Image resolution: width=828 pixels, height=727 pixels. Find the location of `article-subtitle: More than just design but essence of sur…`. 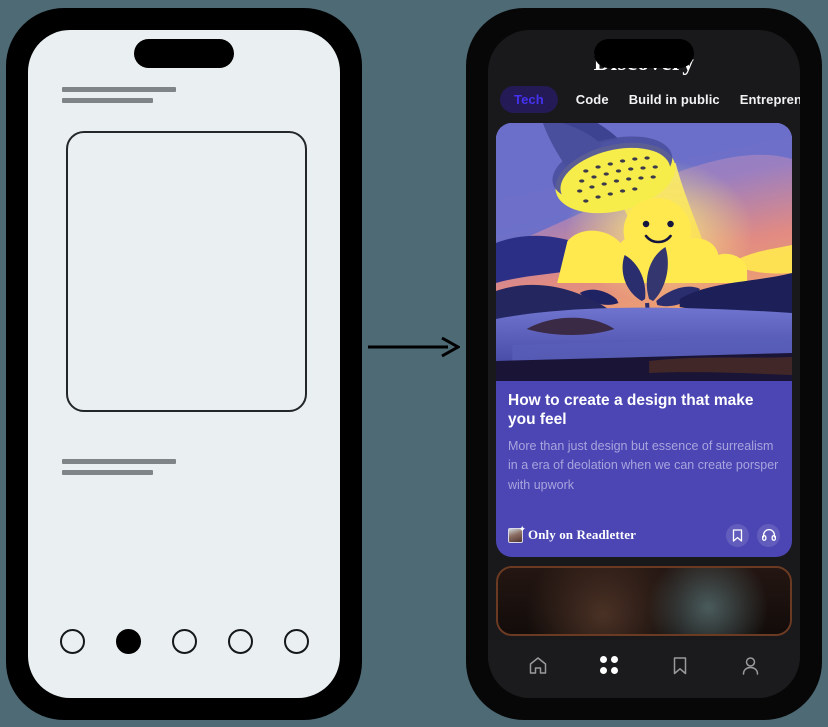

article-subtitle: More than just design but essence of sur… is located at coordinates (643, 465).